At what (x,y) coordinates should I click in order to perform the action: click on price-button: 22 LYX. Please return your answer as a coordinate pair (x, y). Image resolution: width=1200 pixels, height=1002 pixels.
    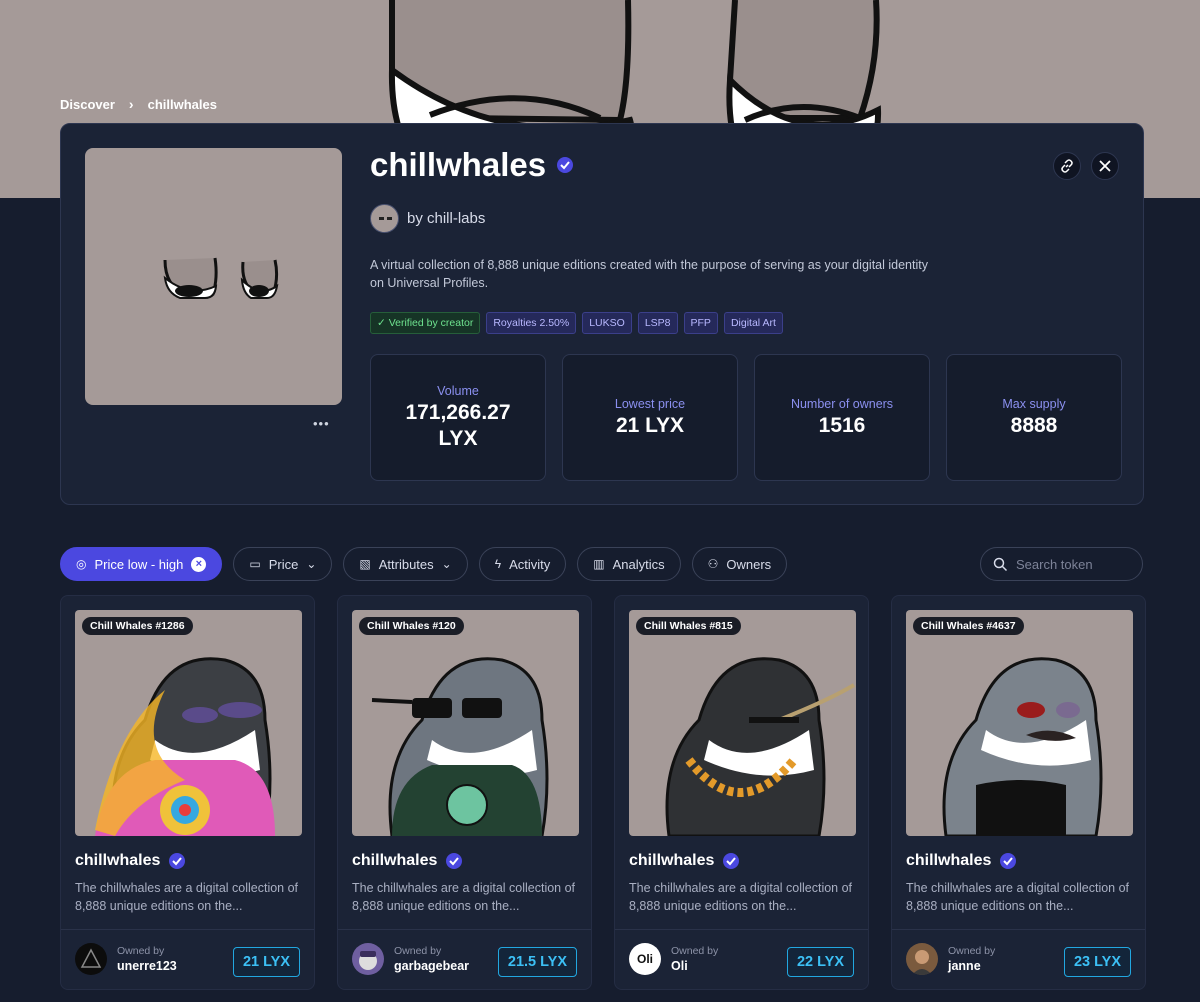
    Looking at the image, I should click on (820, 962).